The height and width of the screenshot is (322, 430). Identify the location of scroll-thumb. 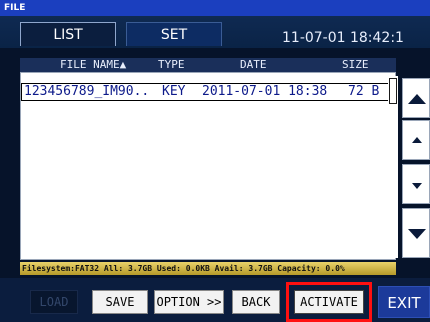
(393, 91).